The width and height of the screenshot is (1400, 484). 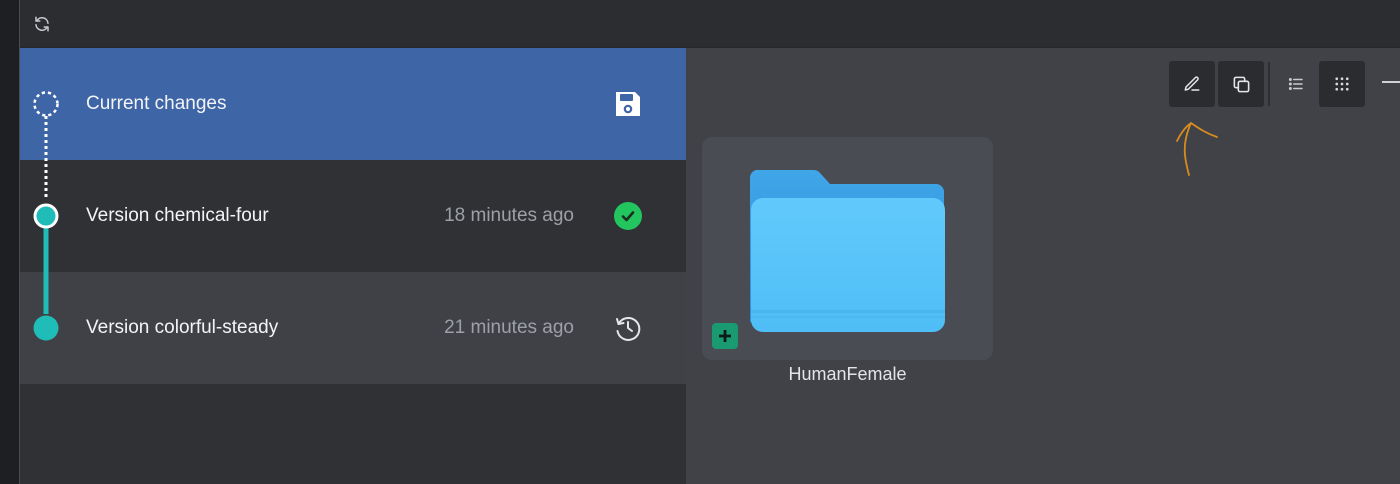 I want to click on version-timestamp: 18 minutes ago, so click(x=509, y=215).